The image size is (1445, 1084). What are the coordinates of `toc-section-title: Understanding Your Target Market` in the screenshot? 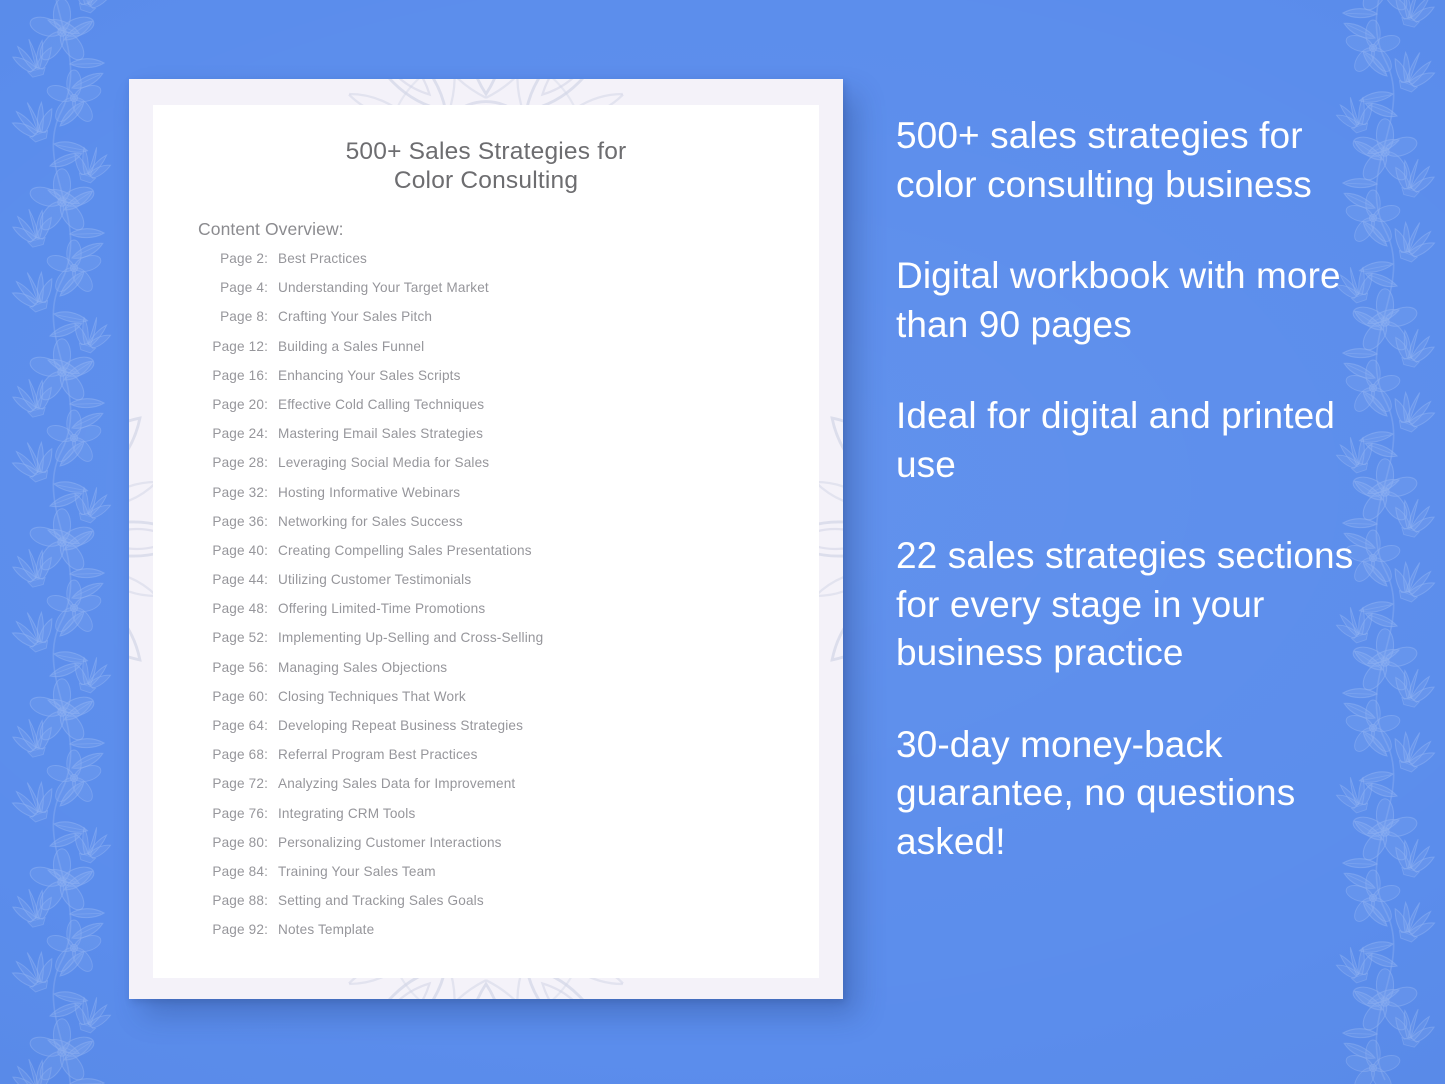 It's located at (383, 288).